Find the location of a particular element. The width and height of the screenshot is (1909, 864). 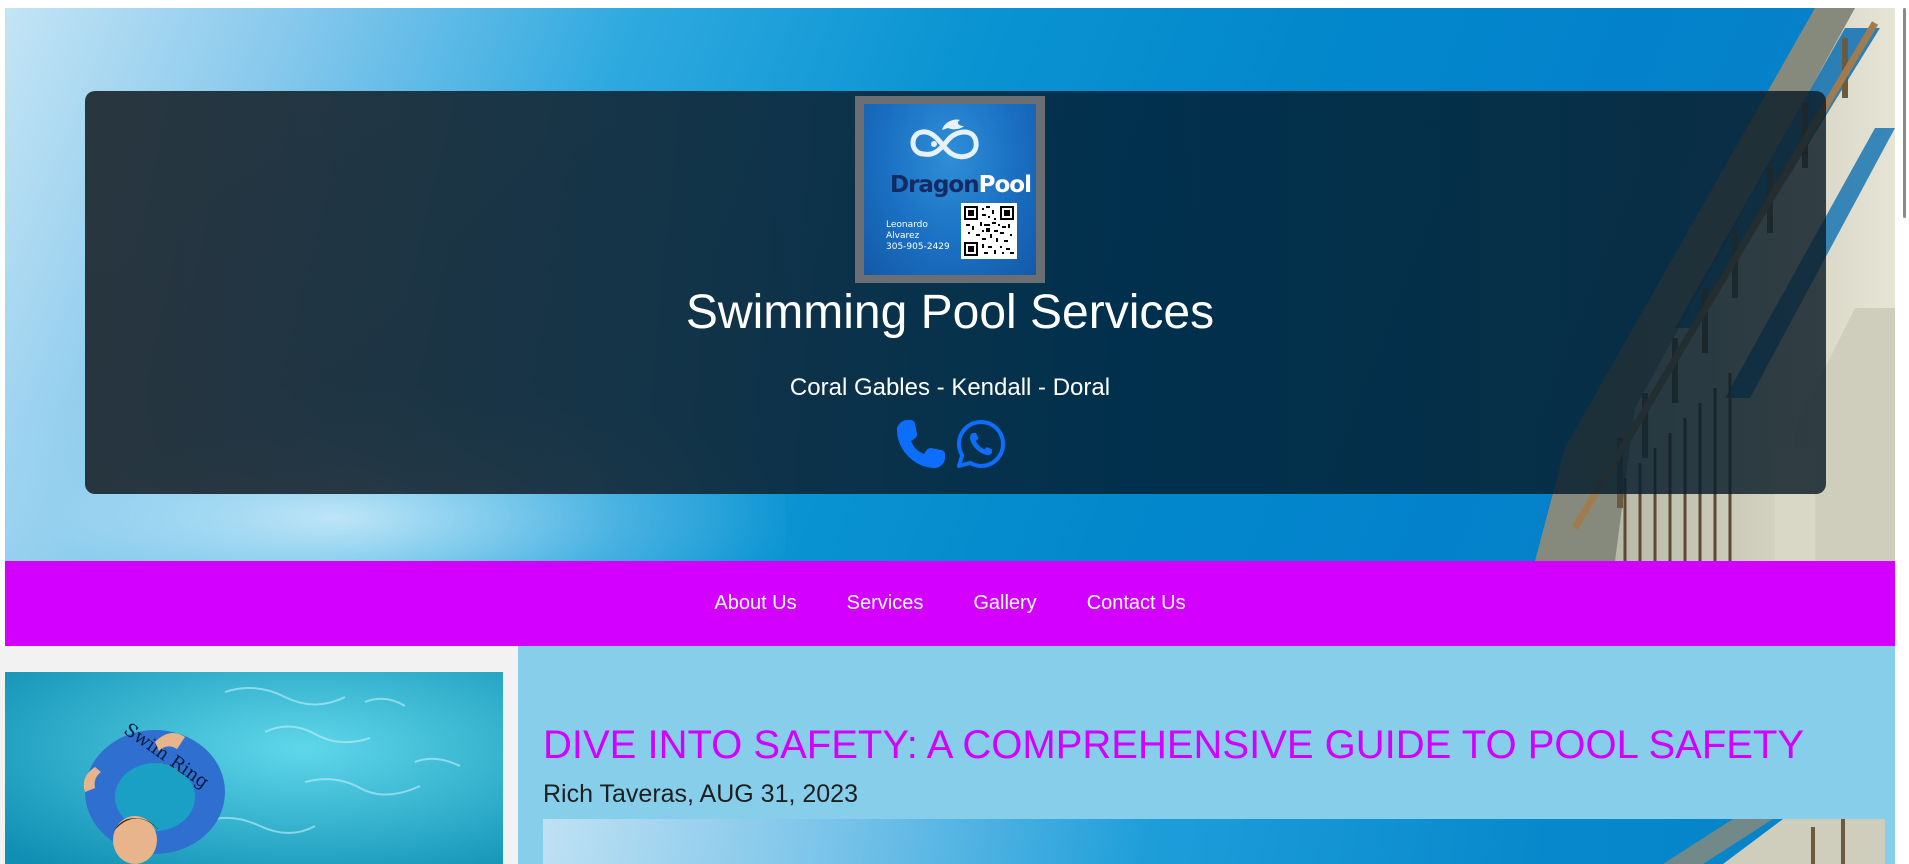

whatsapp-icon is located at coordinates (981, 444).